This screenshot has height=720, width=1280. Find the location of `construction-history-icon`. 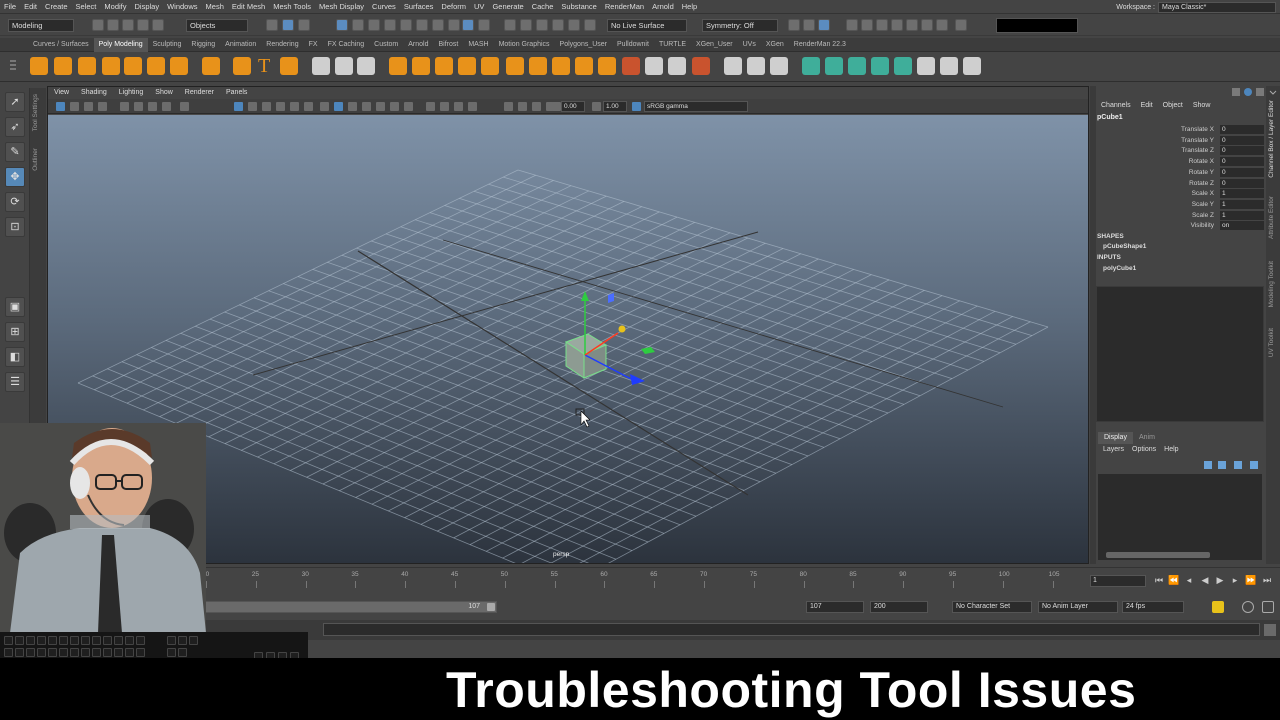

construction-history-icon is located at coordinates (809, 25).